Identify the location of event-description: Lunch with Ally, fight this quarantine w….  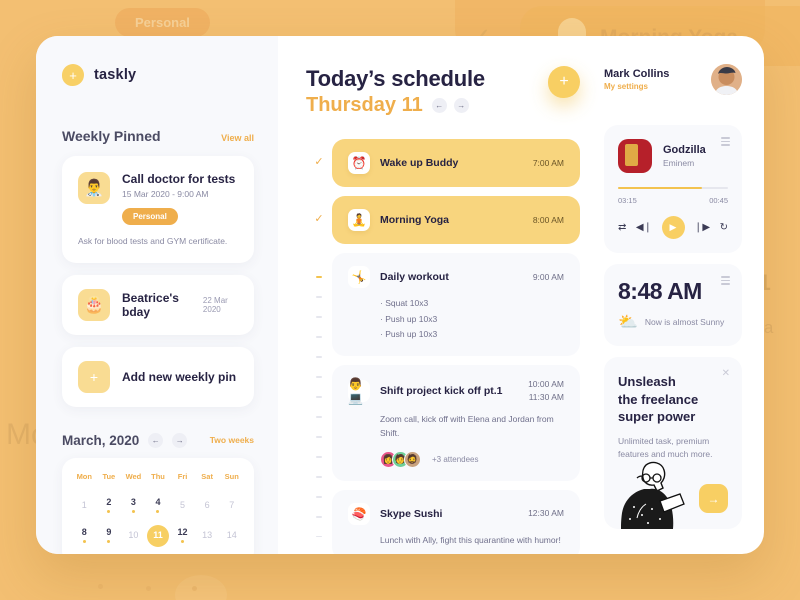
(470, 539).